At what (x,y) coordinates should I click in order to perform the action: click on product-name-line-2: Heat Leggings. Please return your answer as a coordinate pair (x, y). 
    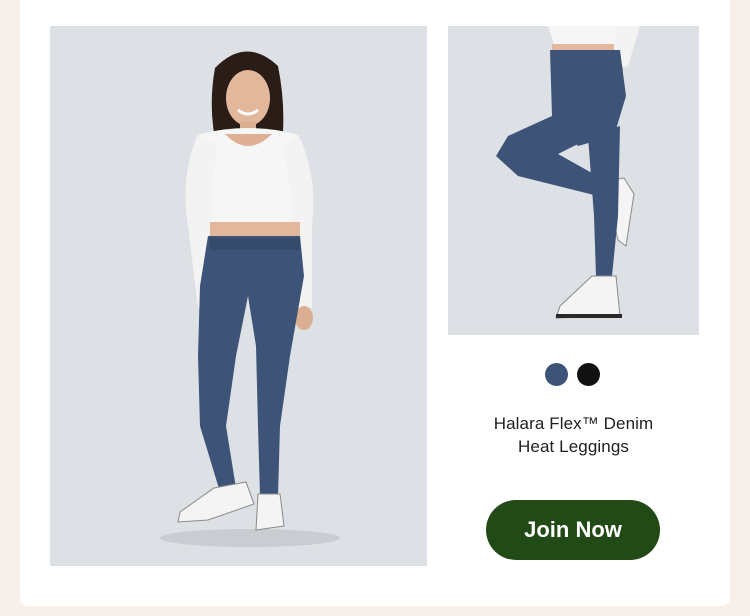
    Looking at the image, I should click on (573, 446).